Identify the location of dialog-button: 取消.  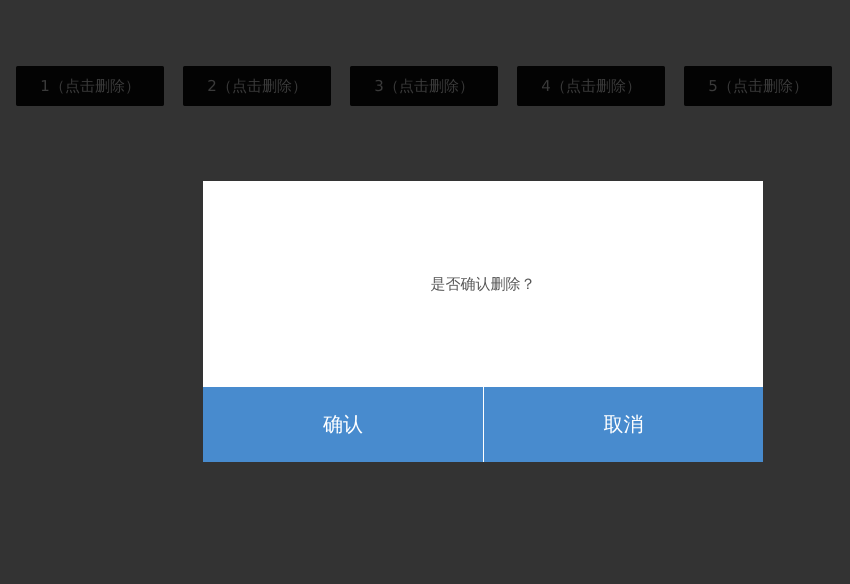
(622, 424).